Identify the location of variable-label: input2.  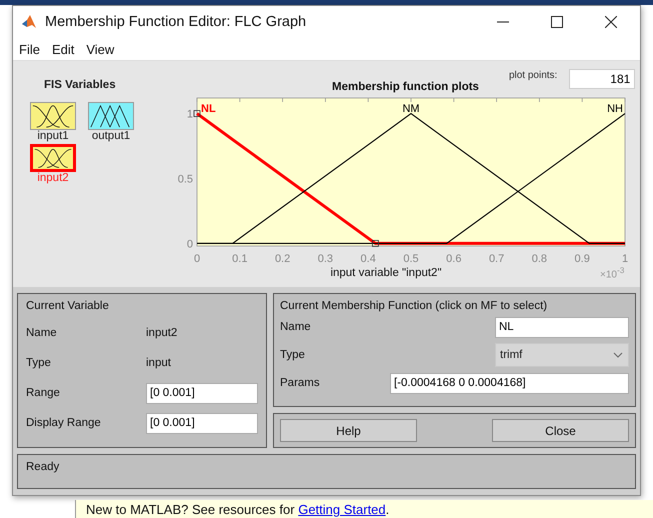
(53, 178).